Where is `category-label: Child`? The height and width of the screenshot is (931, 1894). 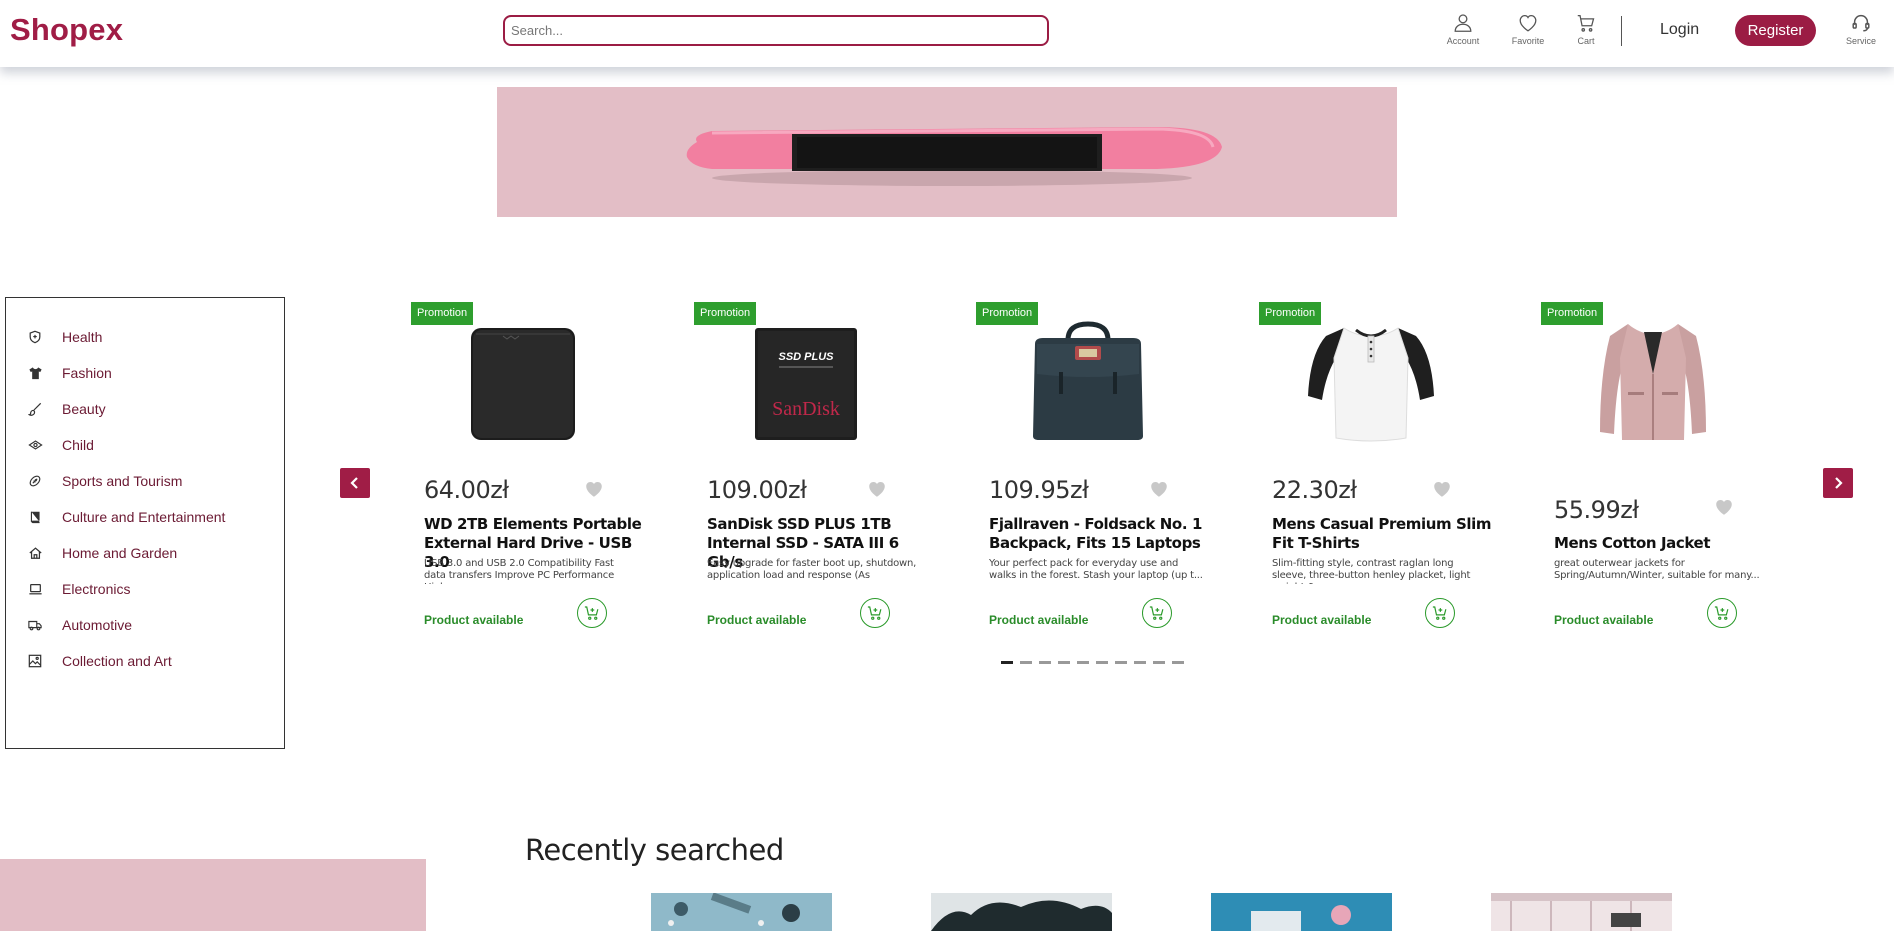
category-label: Child is located at coordinates (78, 445).